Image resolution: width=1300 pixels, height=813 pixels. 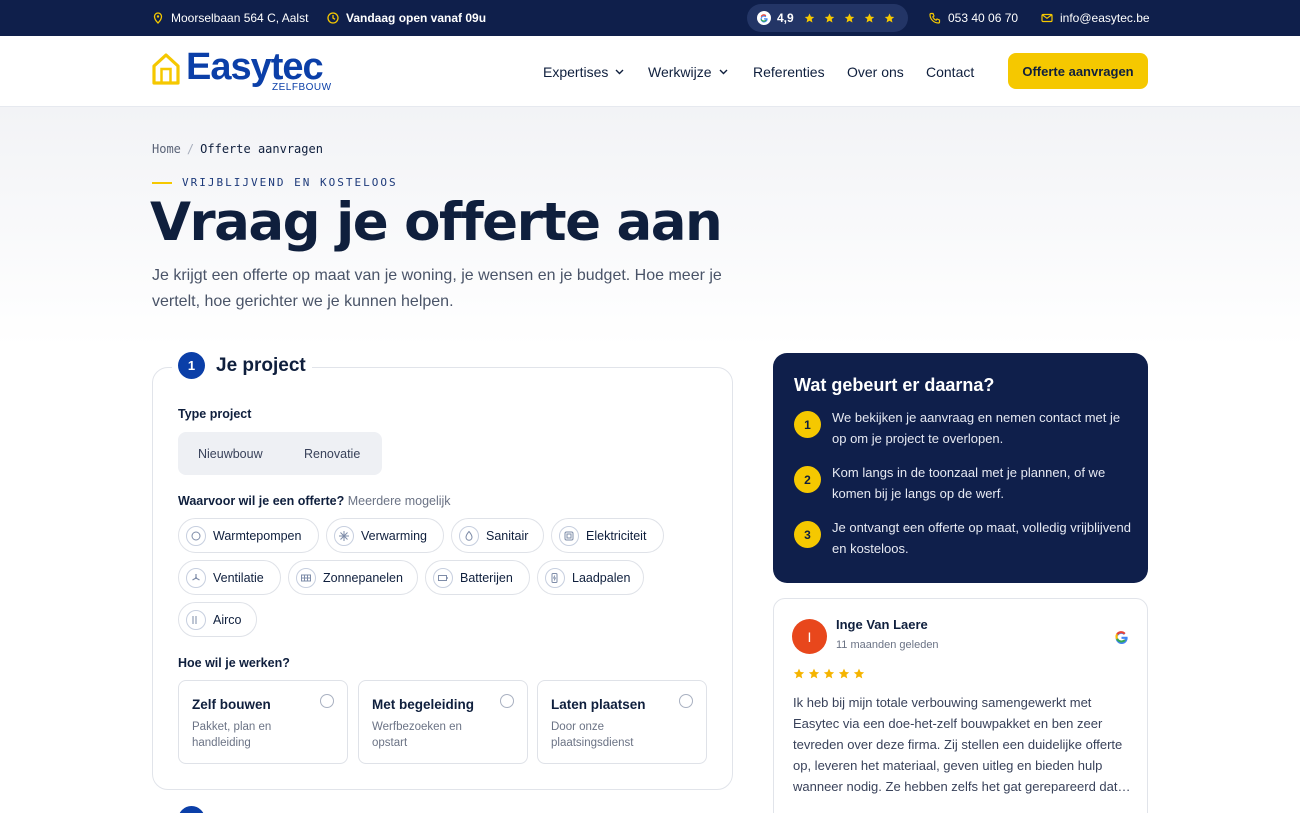 I want to click on location-pin-icon, so click(x=158, y=18).